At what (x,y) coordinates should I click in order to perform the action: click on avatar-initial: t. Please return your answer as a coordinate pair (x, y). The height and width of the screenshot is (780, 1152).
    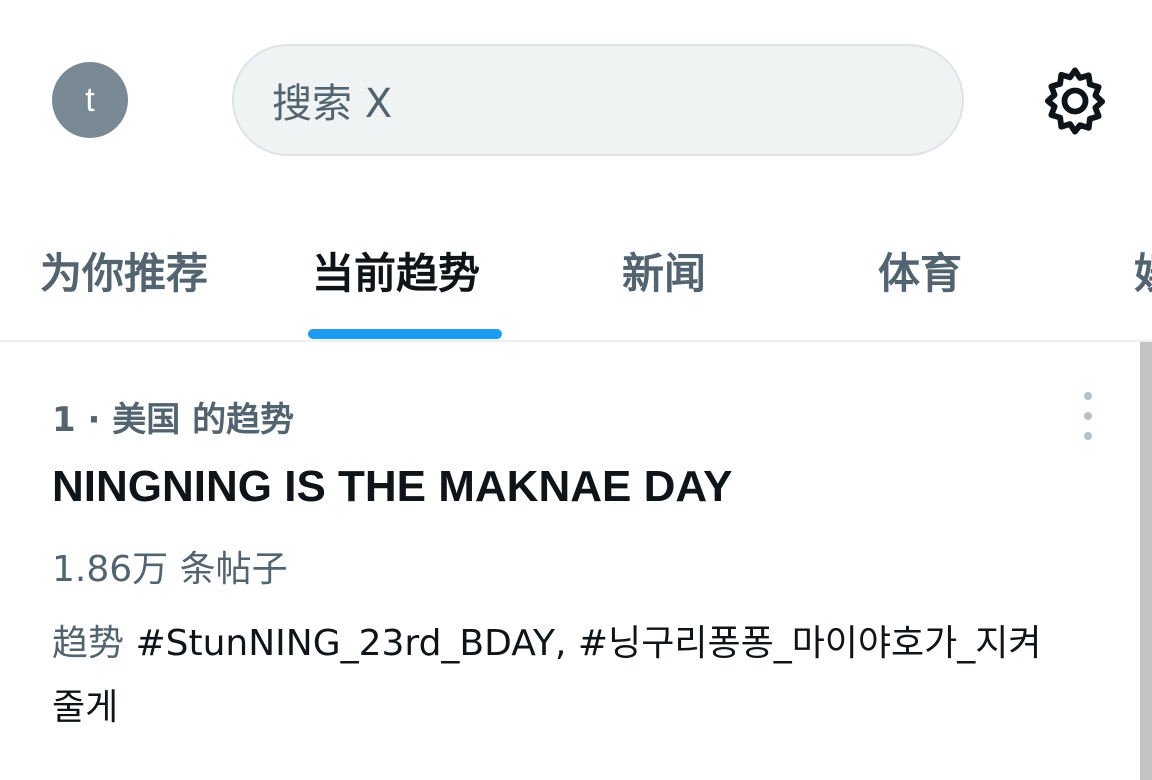
    Looking at the image, I should click on (90, 99).